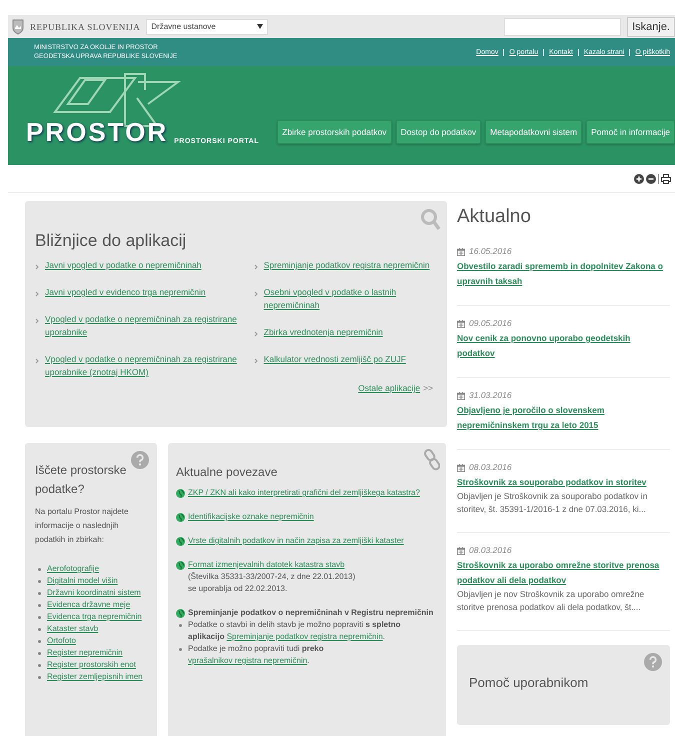 This screenshot has width=675, height=736. What do you see at coordinates (81, 480) in the screenshot?
I see `card-title: Iščete prostorske podatke?` at bounding box center [81, 480].